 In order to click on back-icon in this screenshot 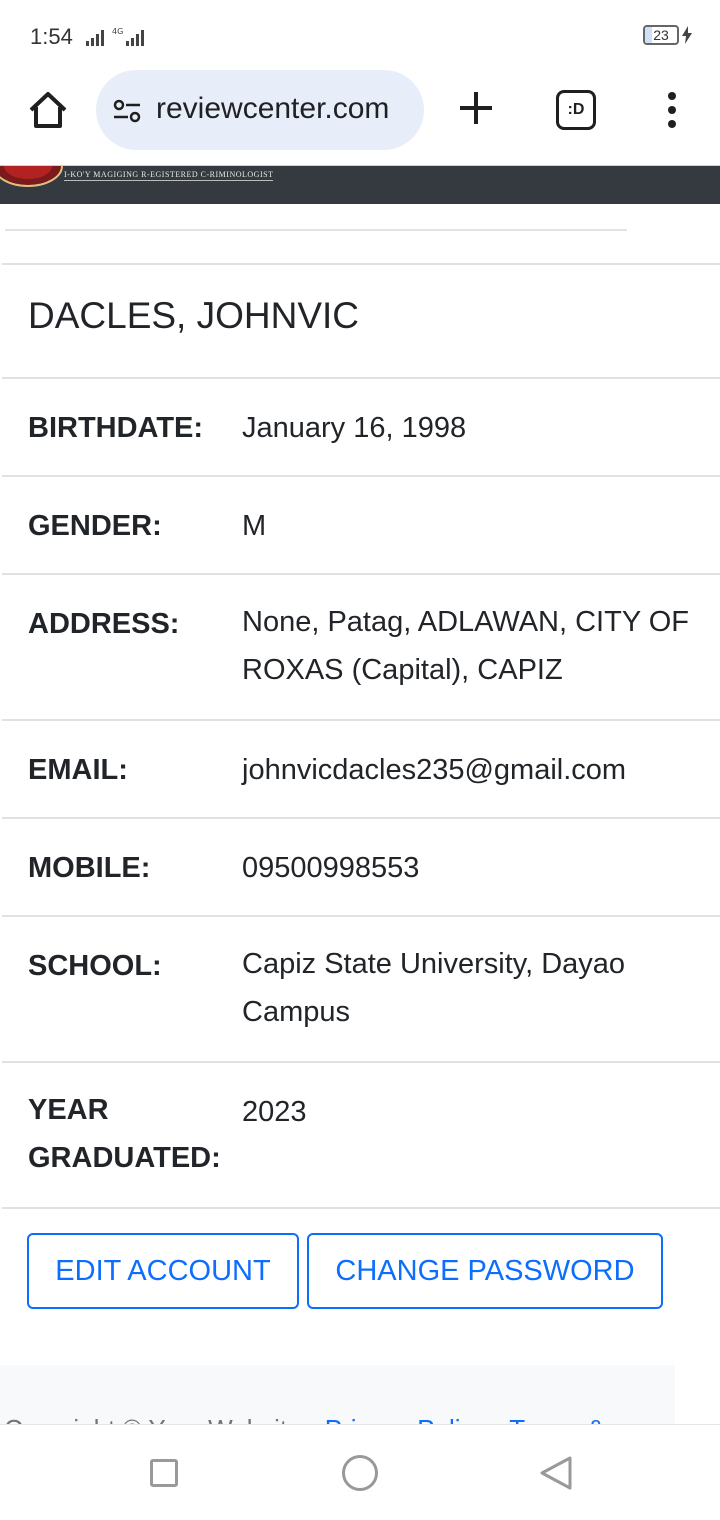, I will do `click(556, 1473)`.